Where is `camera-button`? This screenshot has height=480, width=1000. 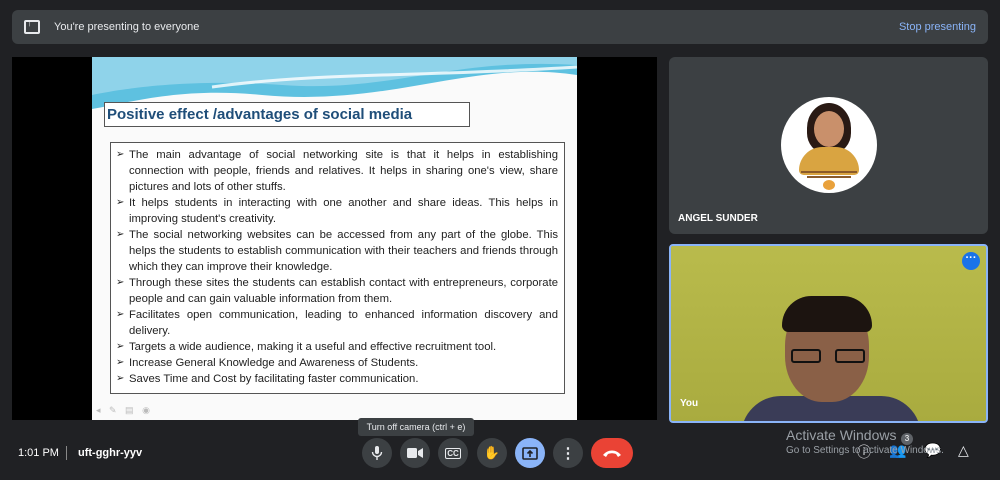 camera-button is located at coordinates (415, 453).